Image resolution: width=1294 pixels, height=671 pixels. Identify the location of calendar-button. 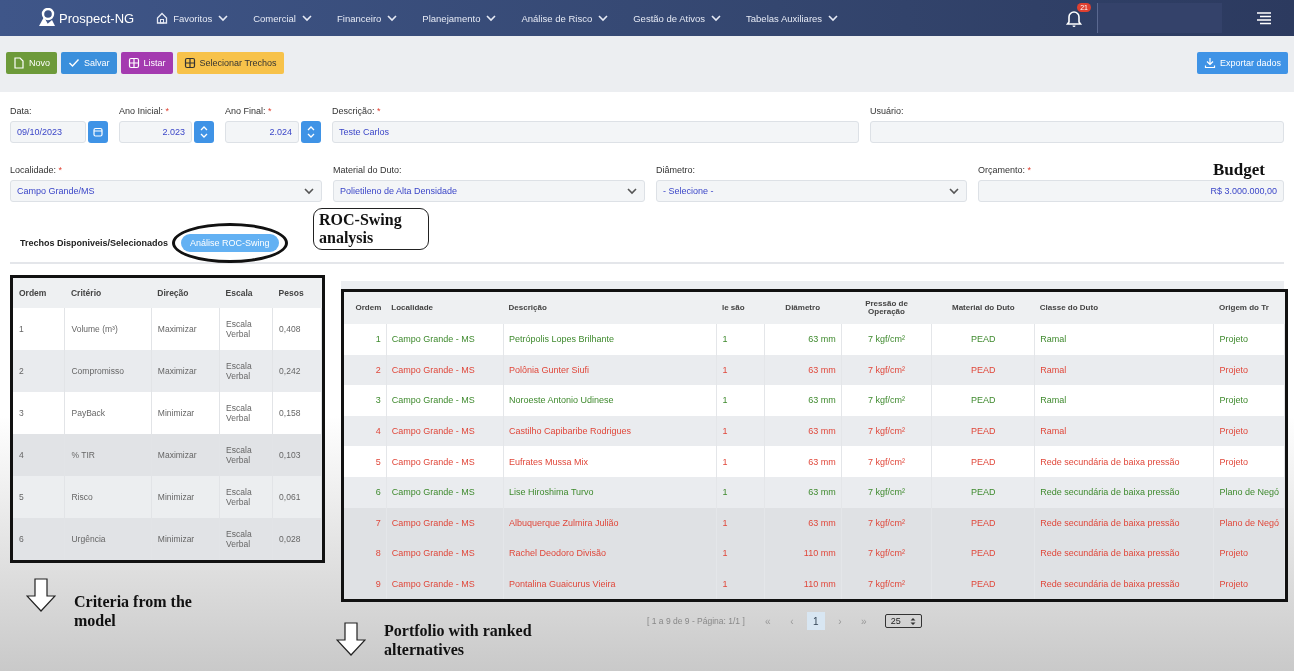
(98, 132).